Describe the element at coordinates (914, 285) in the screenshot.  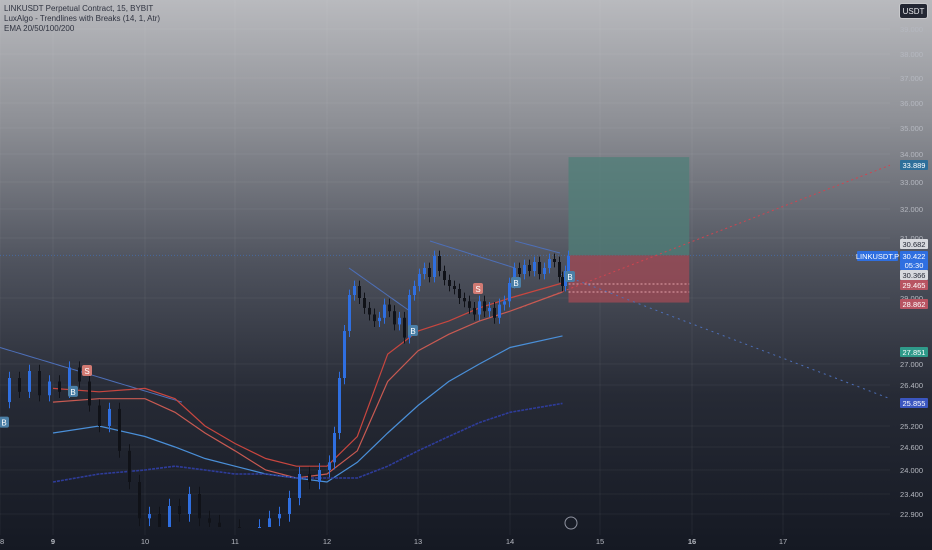
I see `price-label-text: 29.465` at that location.